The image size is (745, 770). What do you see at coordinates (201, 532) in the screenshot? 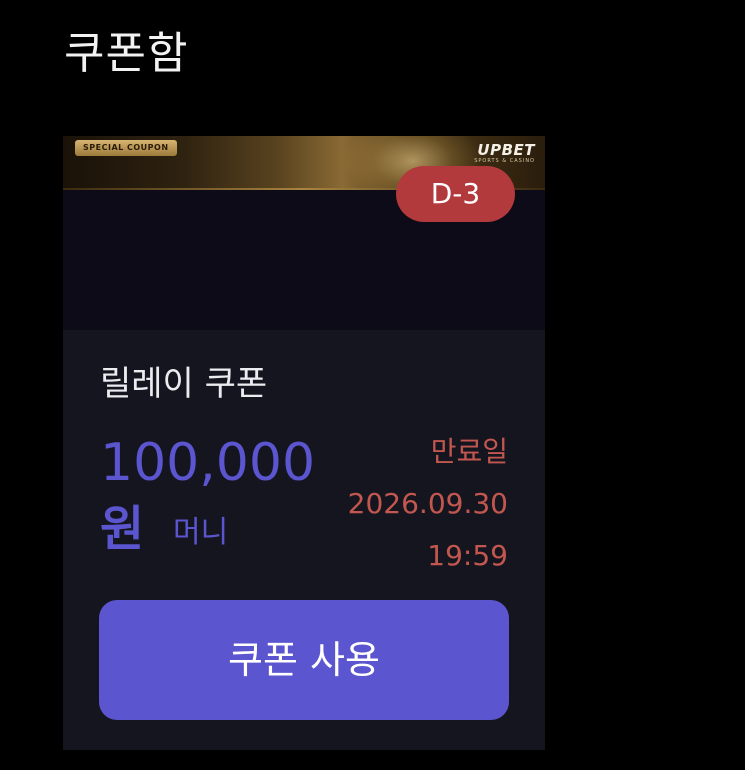
I see `coupon-money-type: 머니` at bounding box center [201, 532].